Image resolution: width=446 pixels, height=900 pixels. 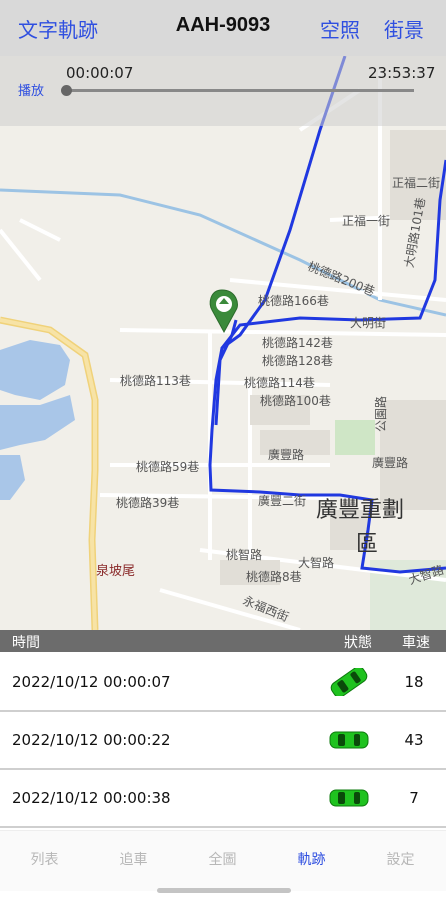 What do you see at coordinates (66, 90) in the screenshot?
I see `playback-thumb` at bounding box center [66, 90].